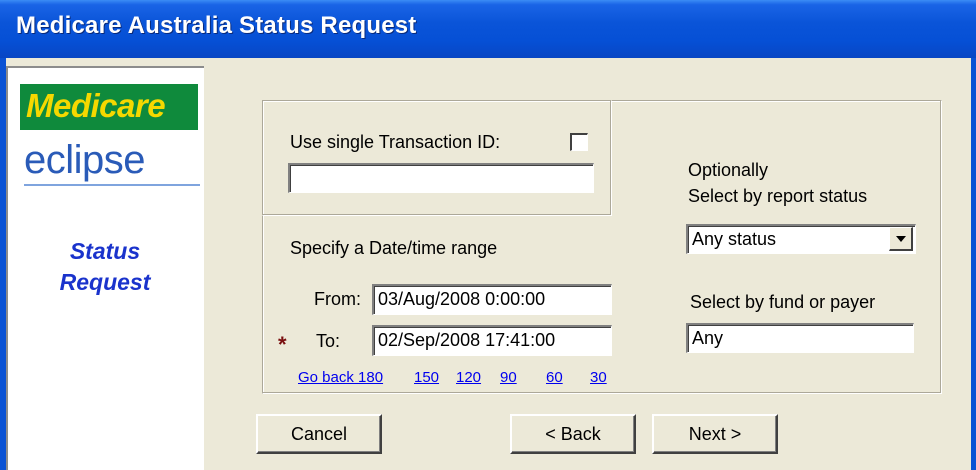 The image size is (976, 470). What do you see at coordinates (112, 185) in the screenshot?
I see `eclipse-logo-underline` at bounding box center [112, 185].